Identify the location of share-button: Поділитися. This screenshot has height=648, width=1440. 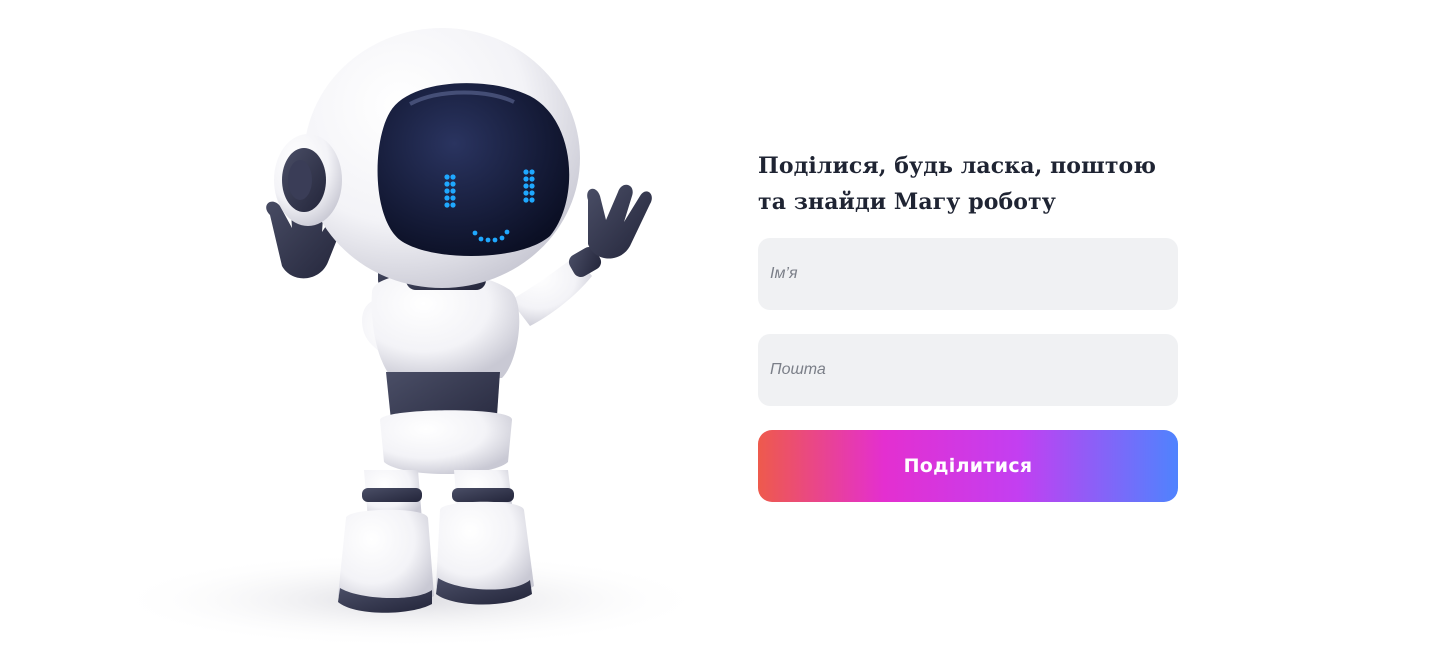
(968, 466).